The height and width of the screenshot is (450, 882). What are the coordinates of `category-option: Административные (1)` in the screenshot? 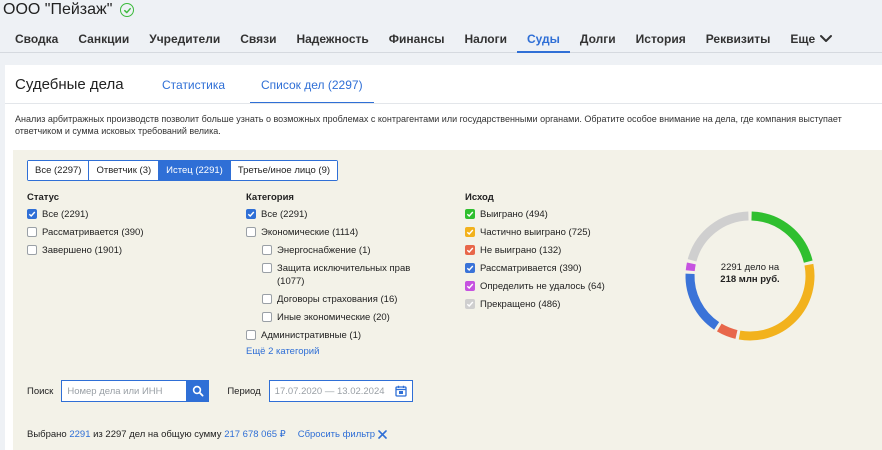 It's located at (336, 335).